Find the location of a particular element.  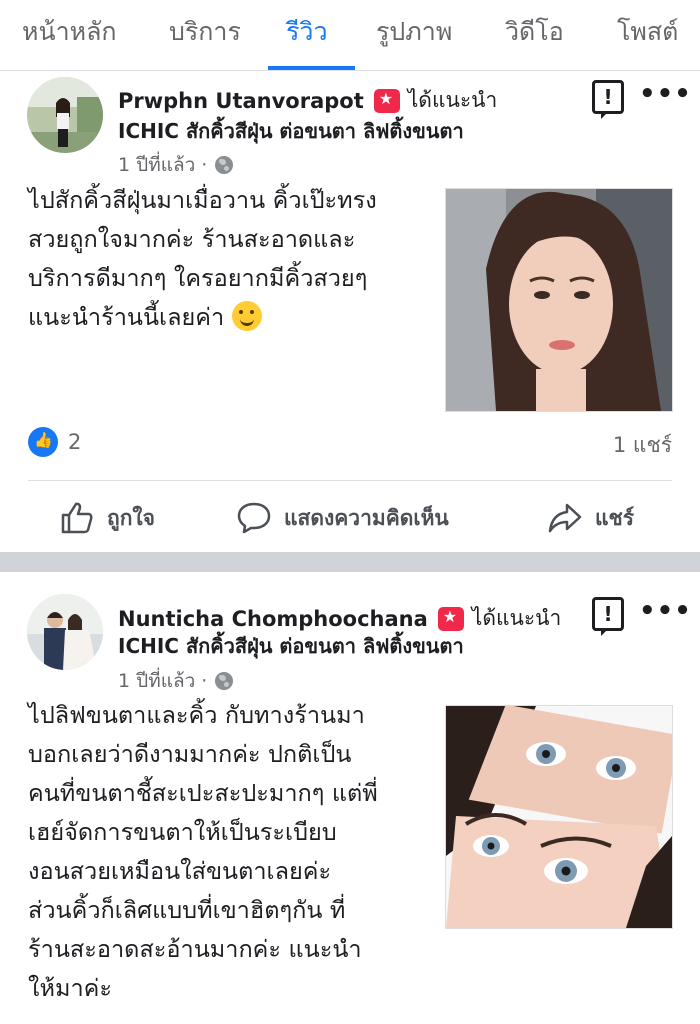

share-count: 1 แชร์ is located at coordinates (642, 445).